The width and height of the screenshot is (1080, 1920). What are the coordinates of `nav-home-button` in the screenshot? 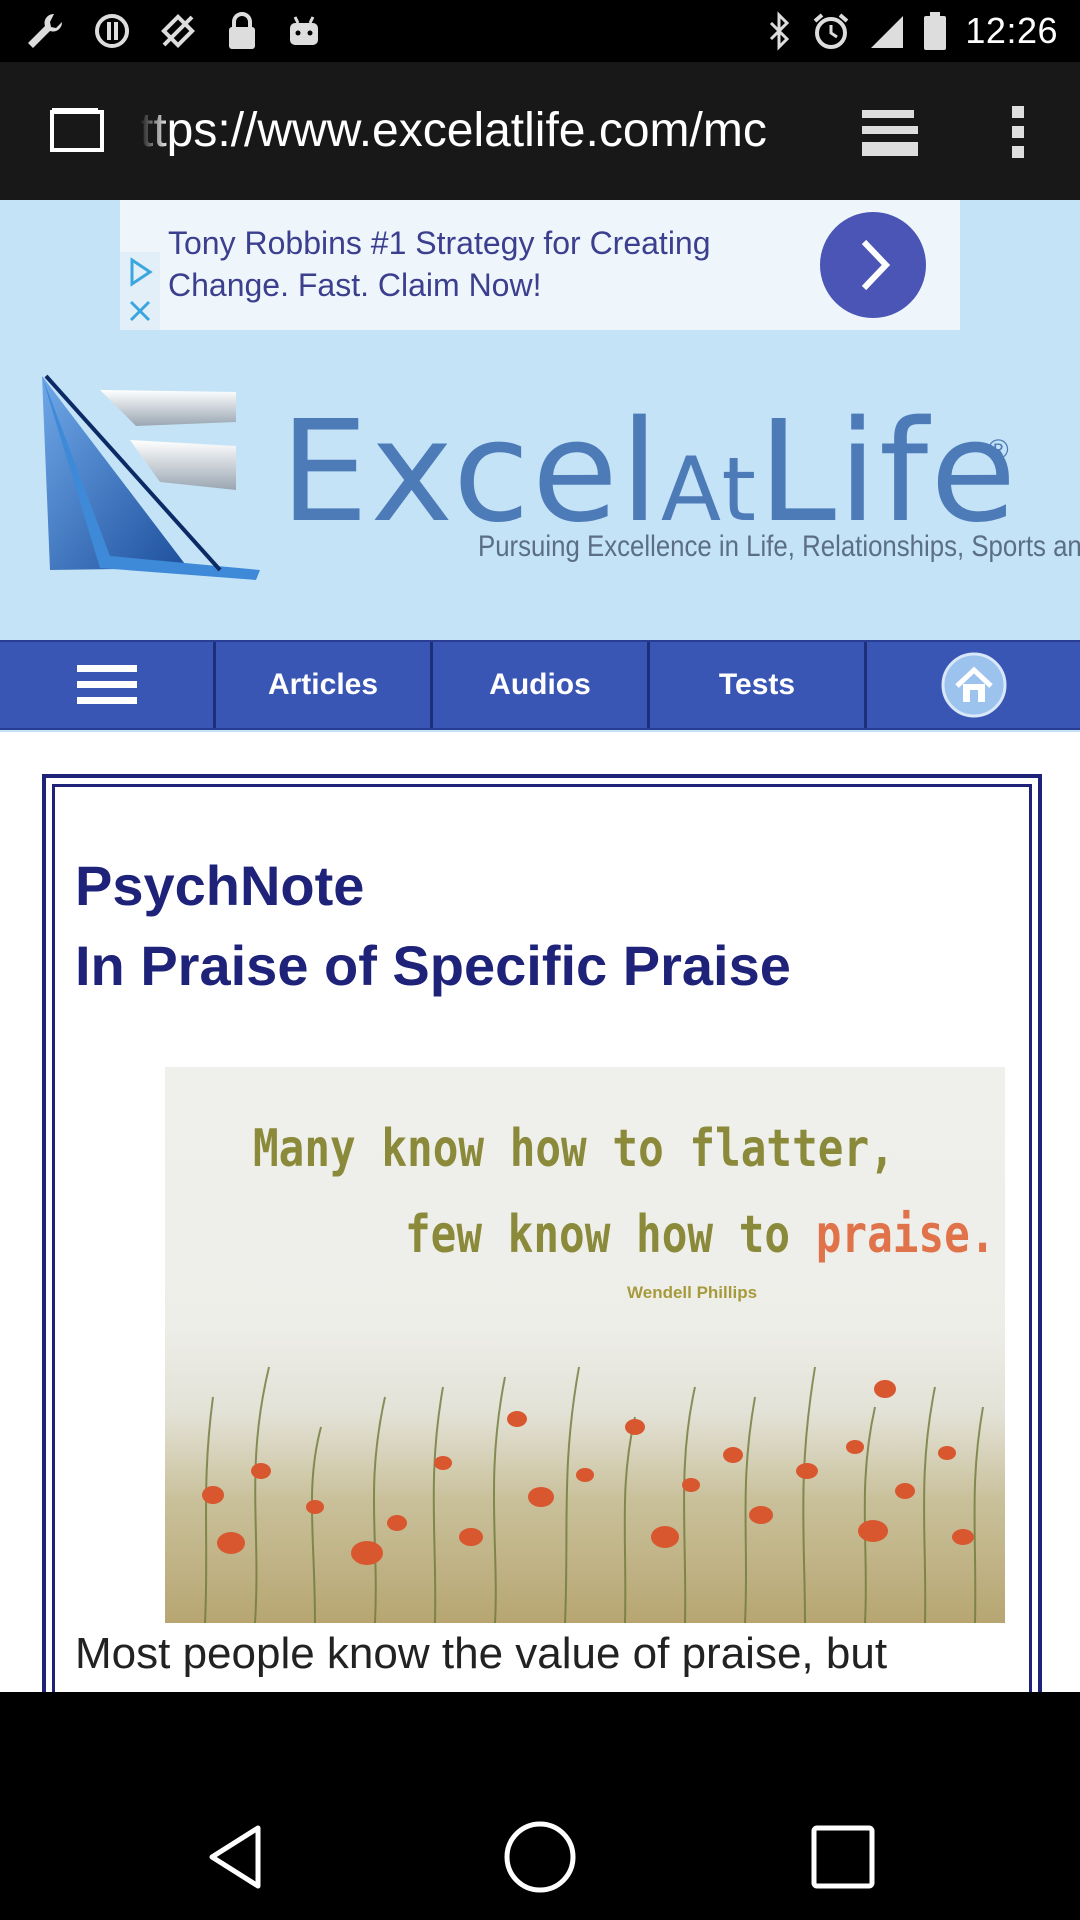 It's located at (973, 685).